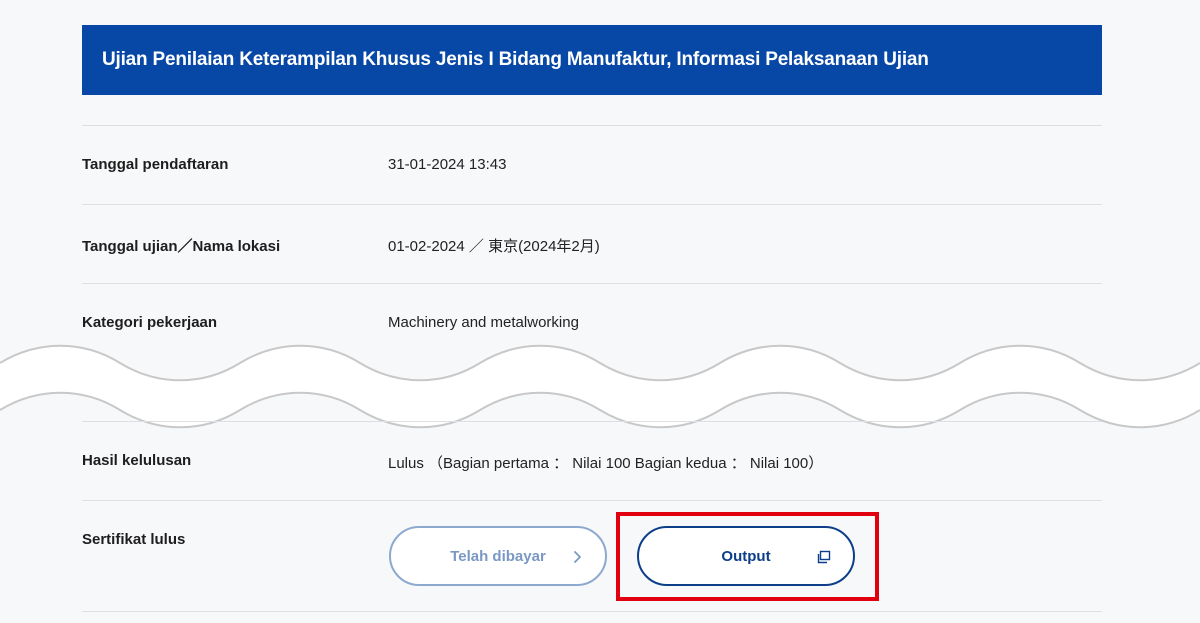 Image resolution: width=1200 pixels, height=623 pixels. What do you see at coordinates (155, 164) in the screenshot?
I see `registration-date-label: Tanggal pendaftaran` at bounding box center [155, 164].